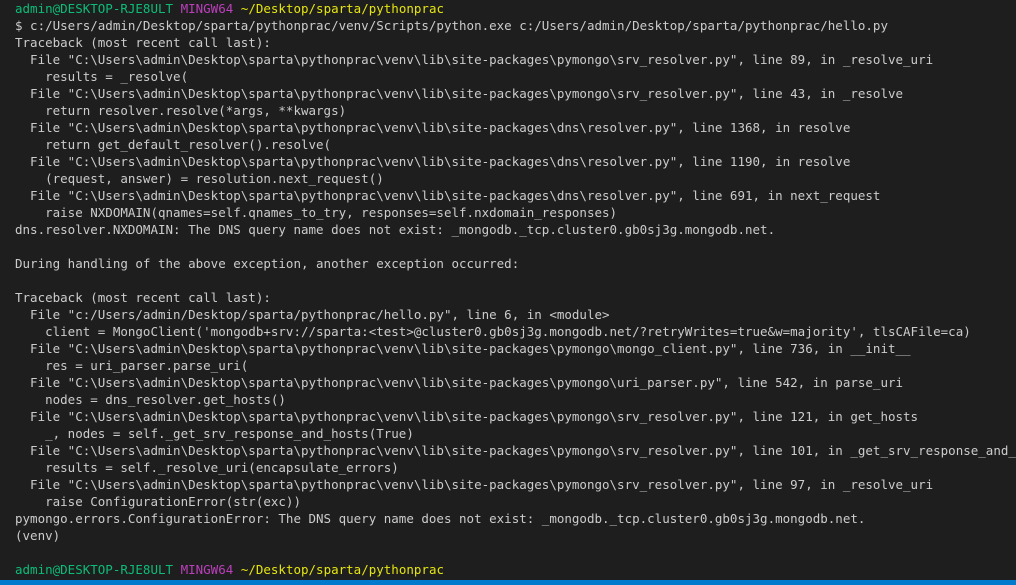  What do you see at coordinates (102, 76) in the screenshot?
I see `output-line: results = _resolve(` at bounding box center [102, 76].